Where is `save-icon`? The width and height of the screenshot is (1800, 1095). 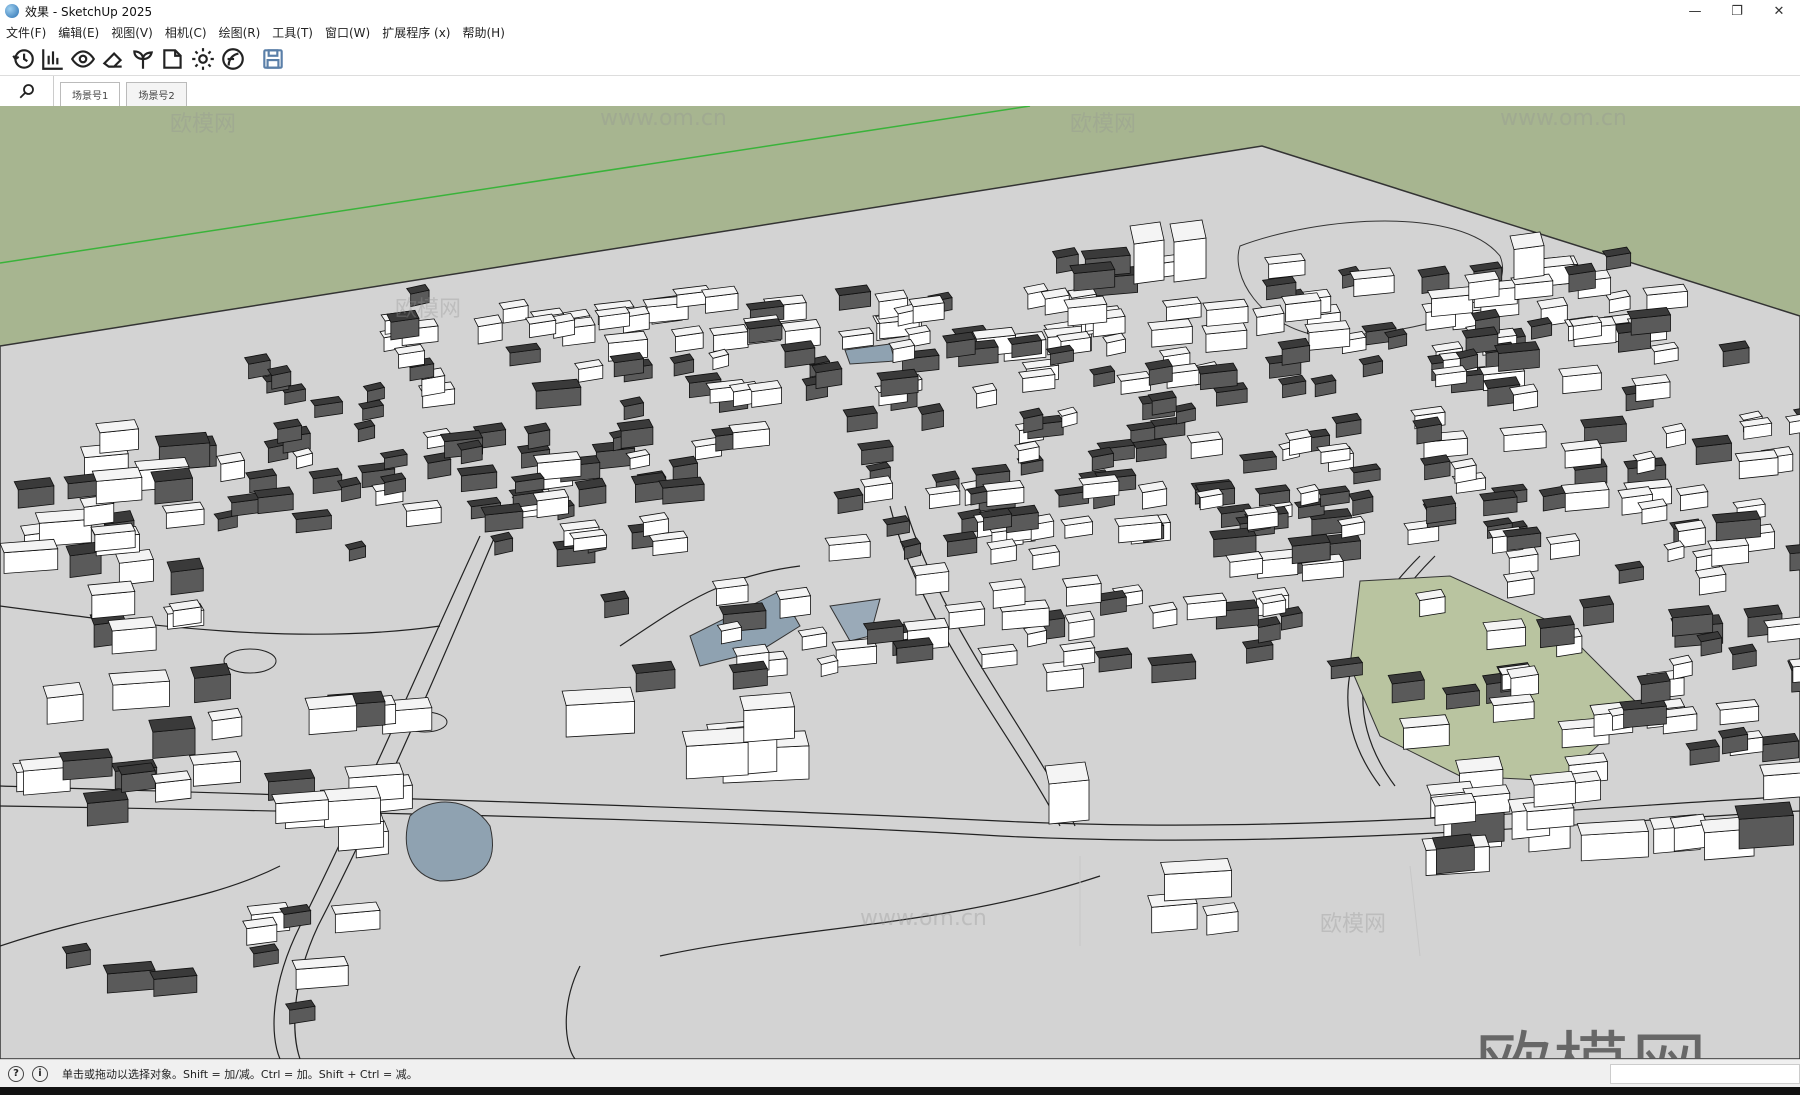
save-icon is located at coordinates (273, 59).